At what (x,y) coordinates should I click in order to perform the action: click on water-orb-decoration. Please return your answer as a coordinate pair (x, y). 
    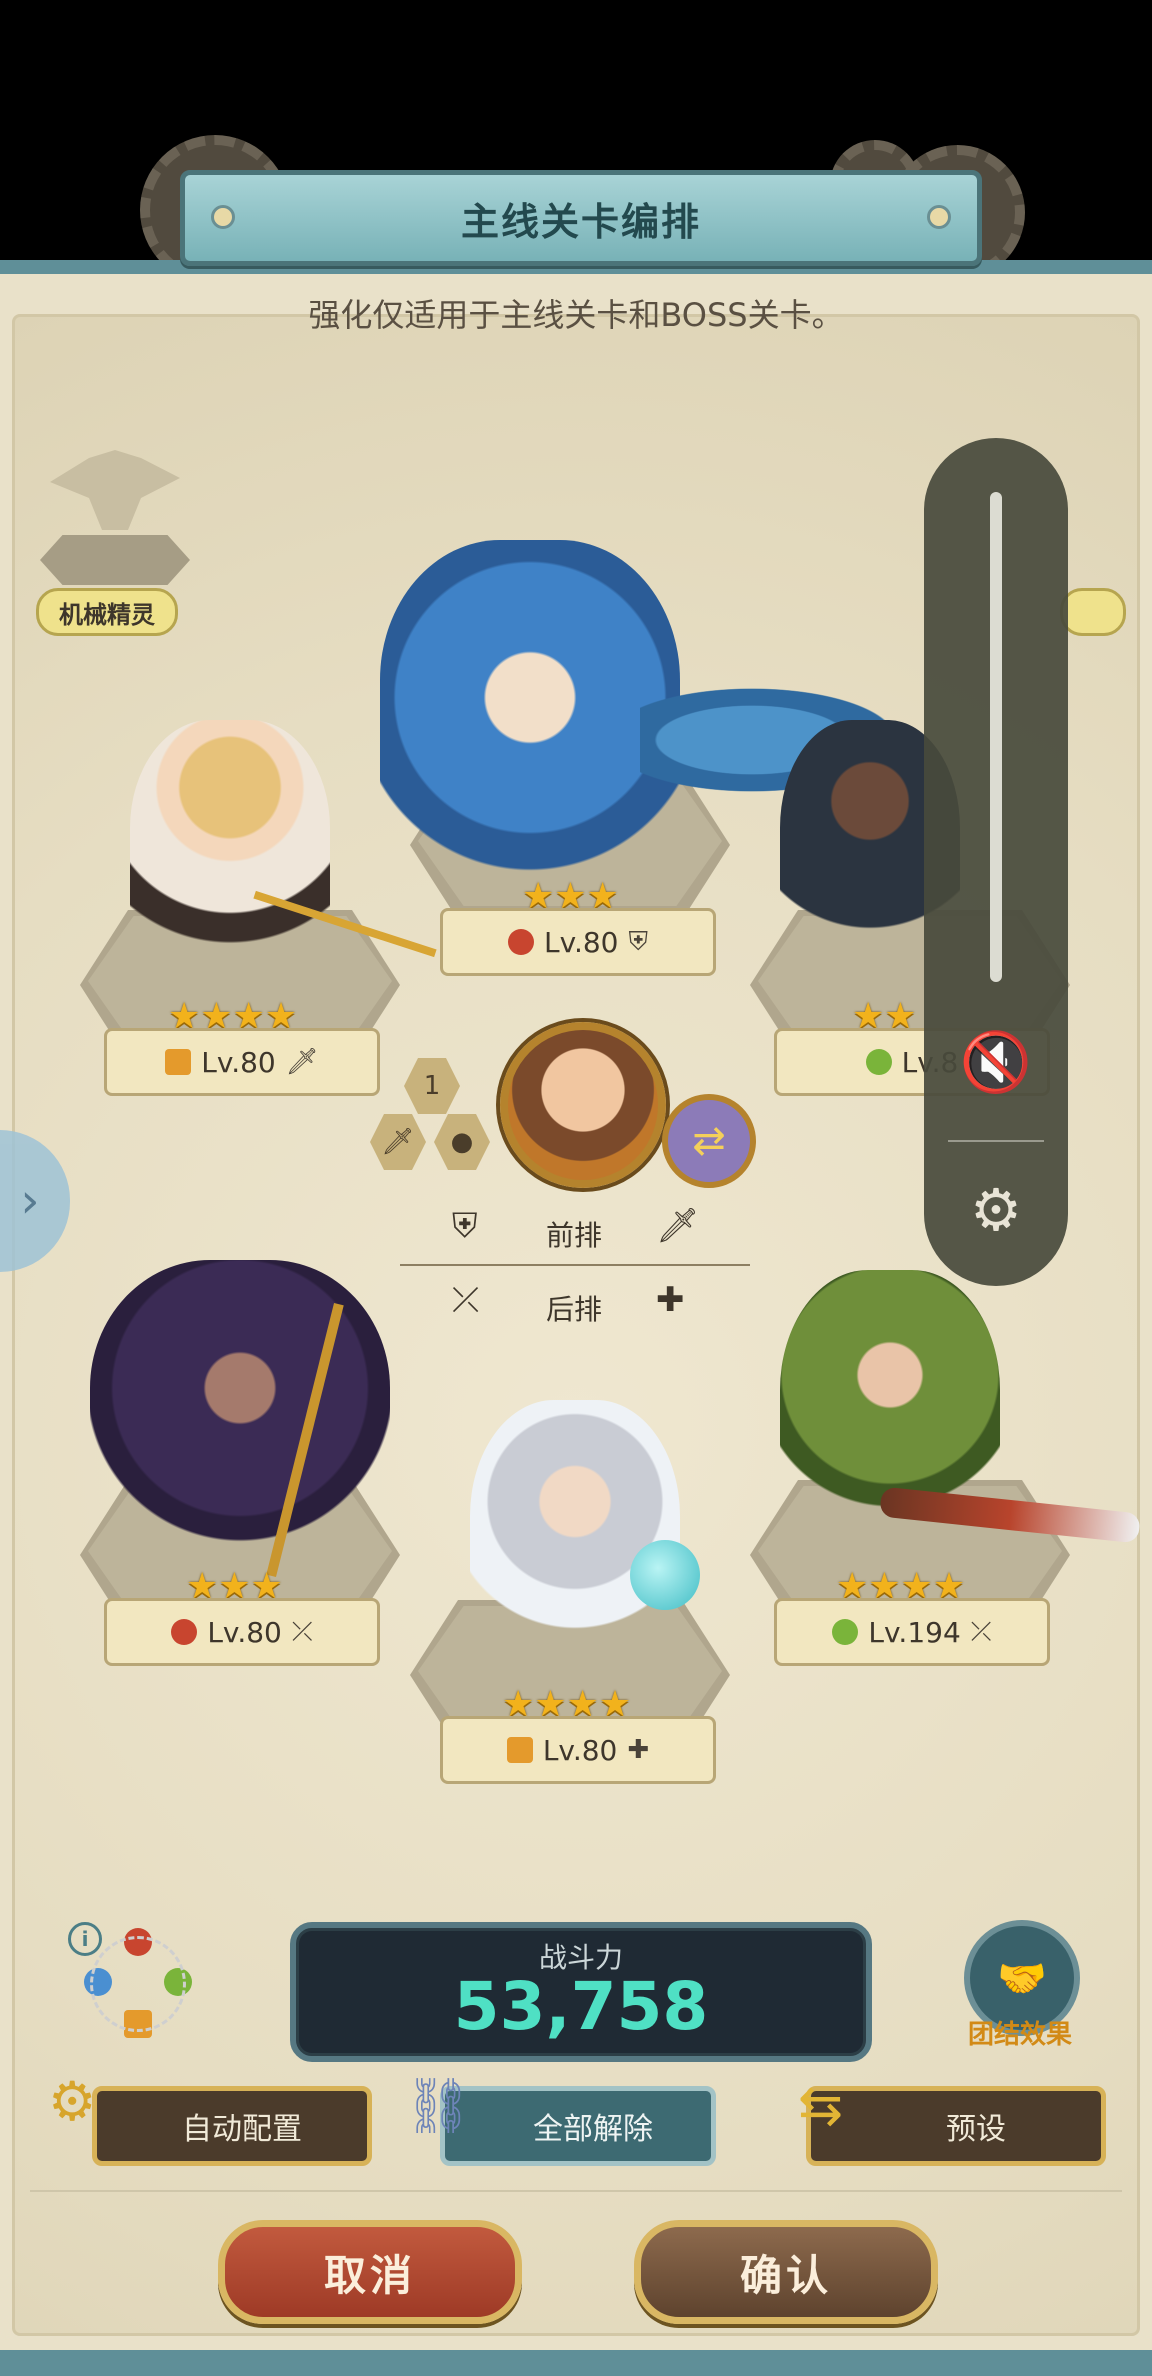
    Looking at the image, I should click on (665, 1575).